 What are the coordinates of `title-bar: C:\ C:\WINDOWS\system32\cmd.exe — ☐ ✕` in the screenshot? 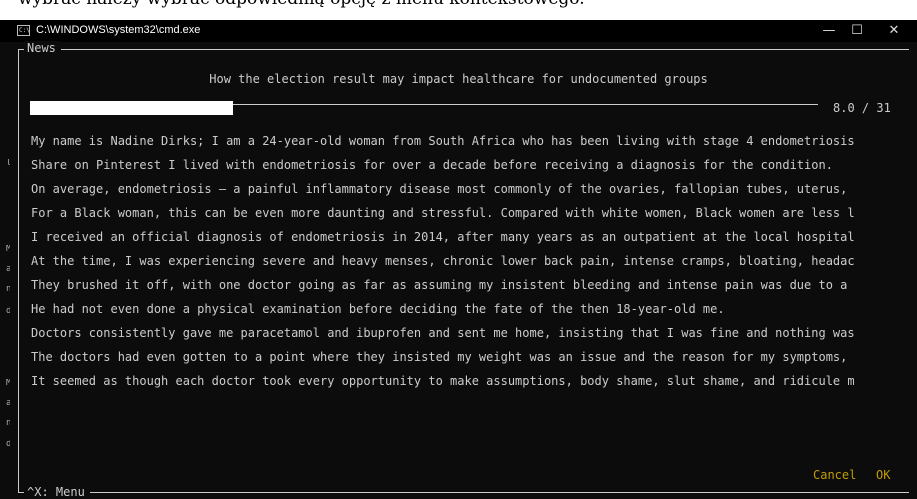 It's located at (458, 31).